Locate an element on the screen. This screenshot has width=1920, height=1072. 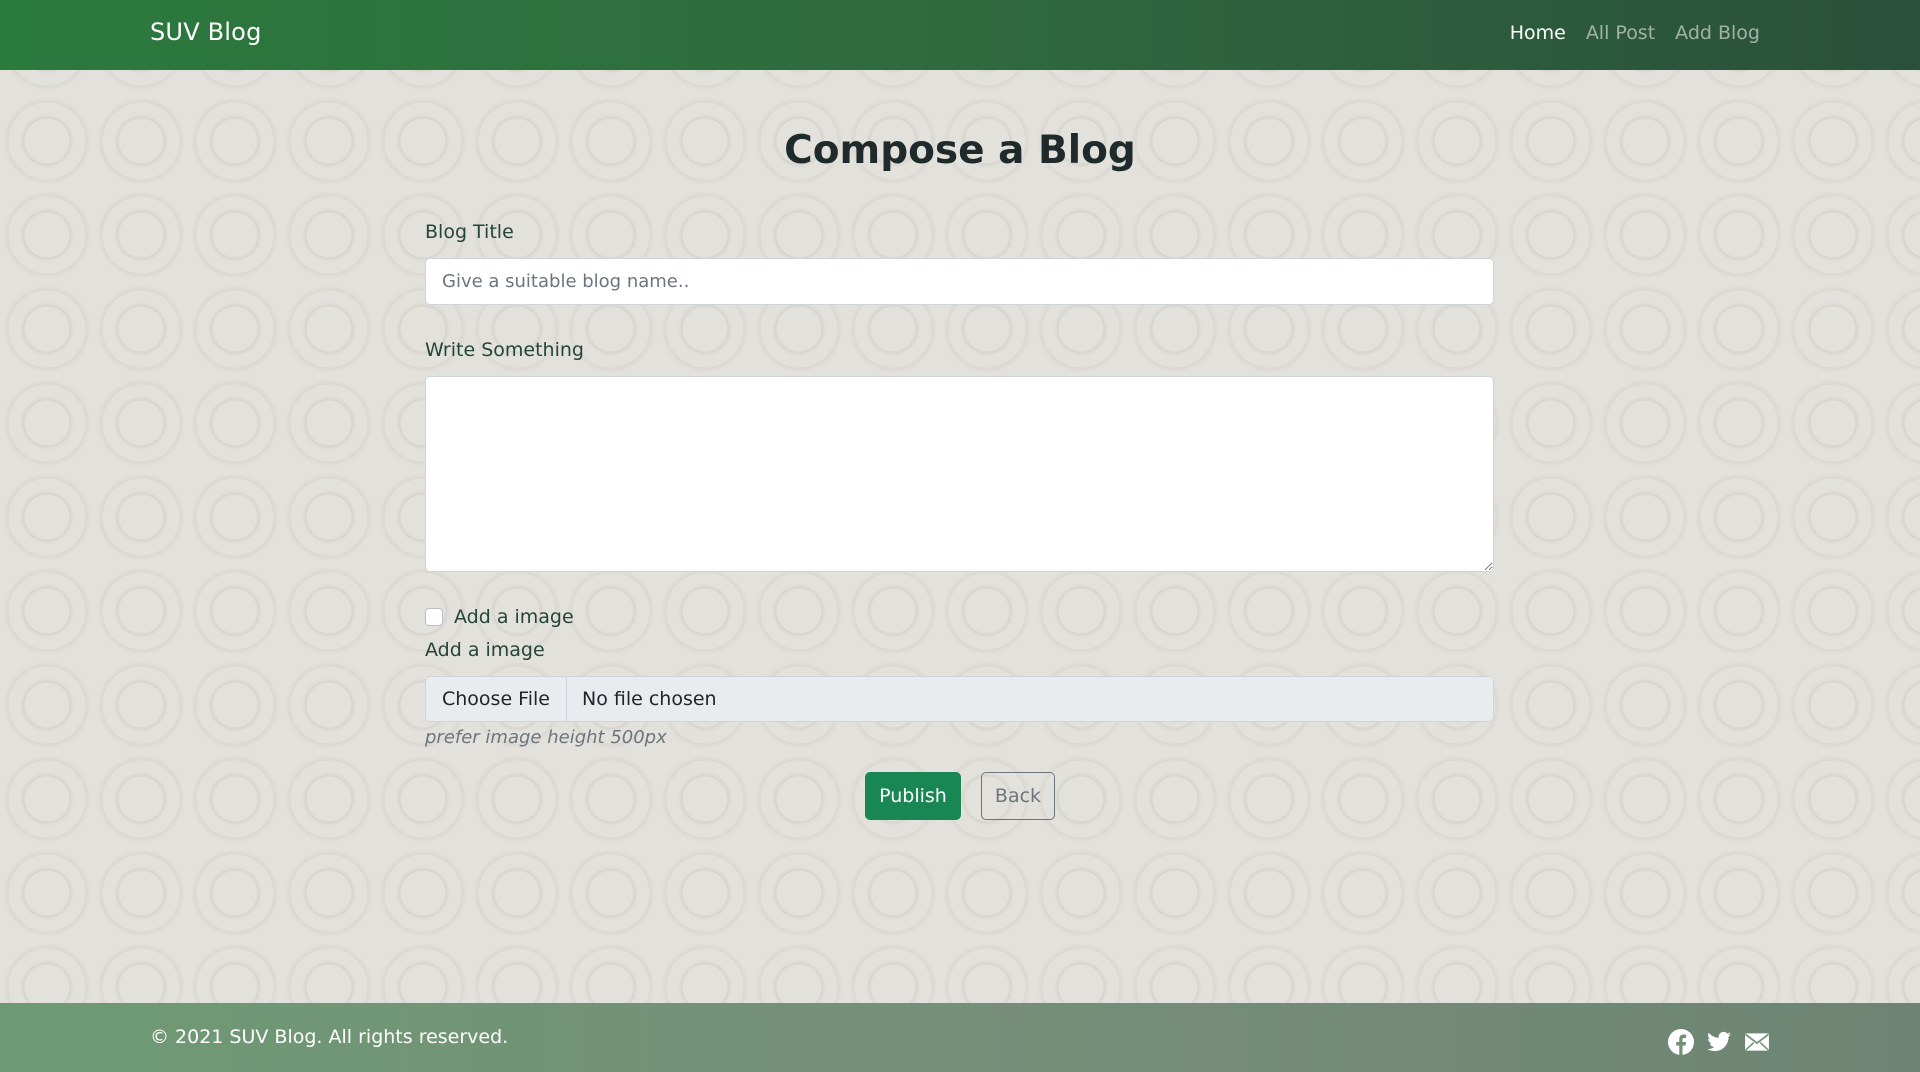
navbar: SUV Blog Home All Post Add Blog is located at coordinates (960, 35).